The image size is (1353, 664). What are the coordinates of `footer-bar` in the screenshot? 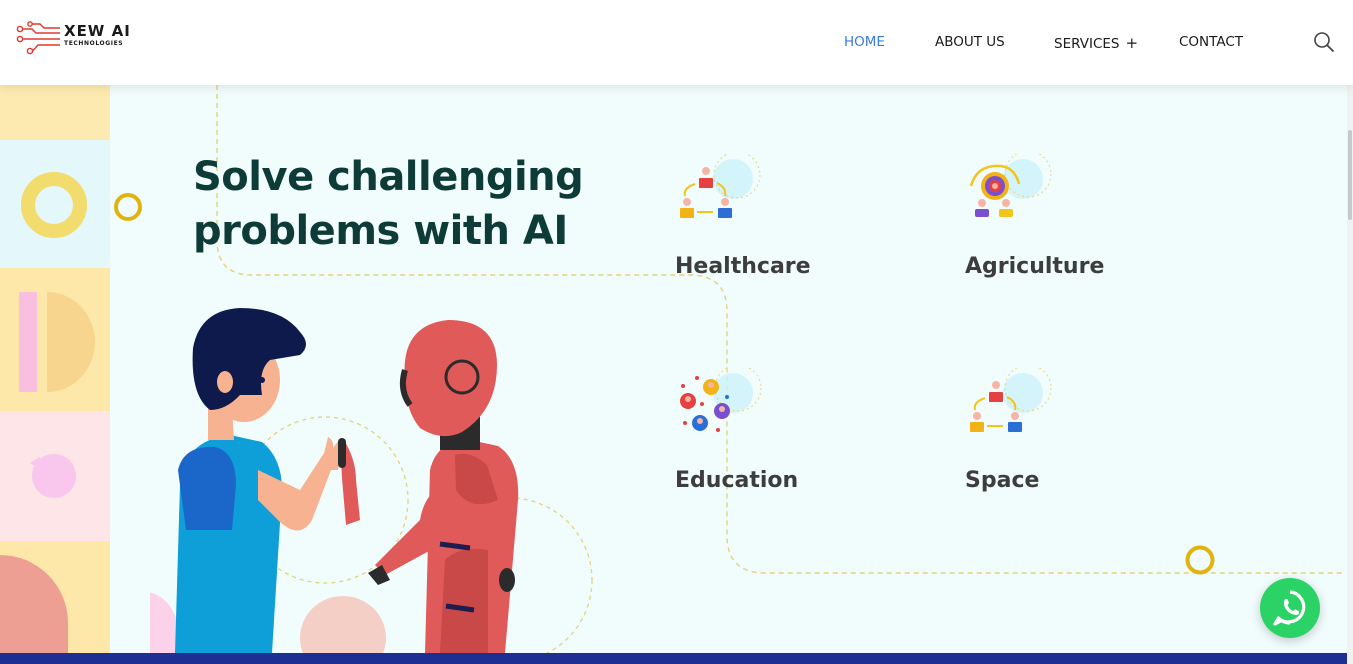 It's located at (676, 658).